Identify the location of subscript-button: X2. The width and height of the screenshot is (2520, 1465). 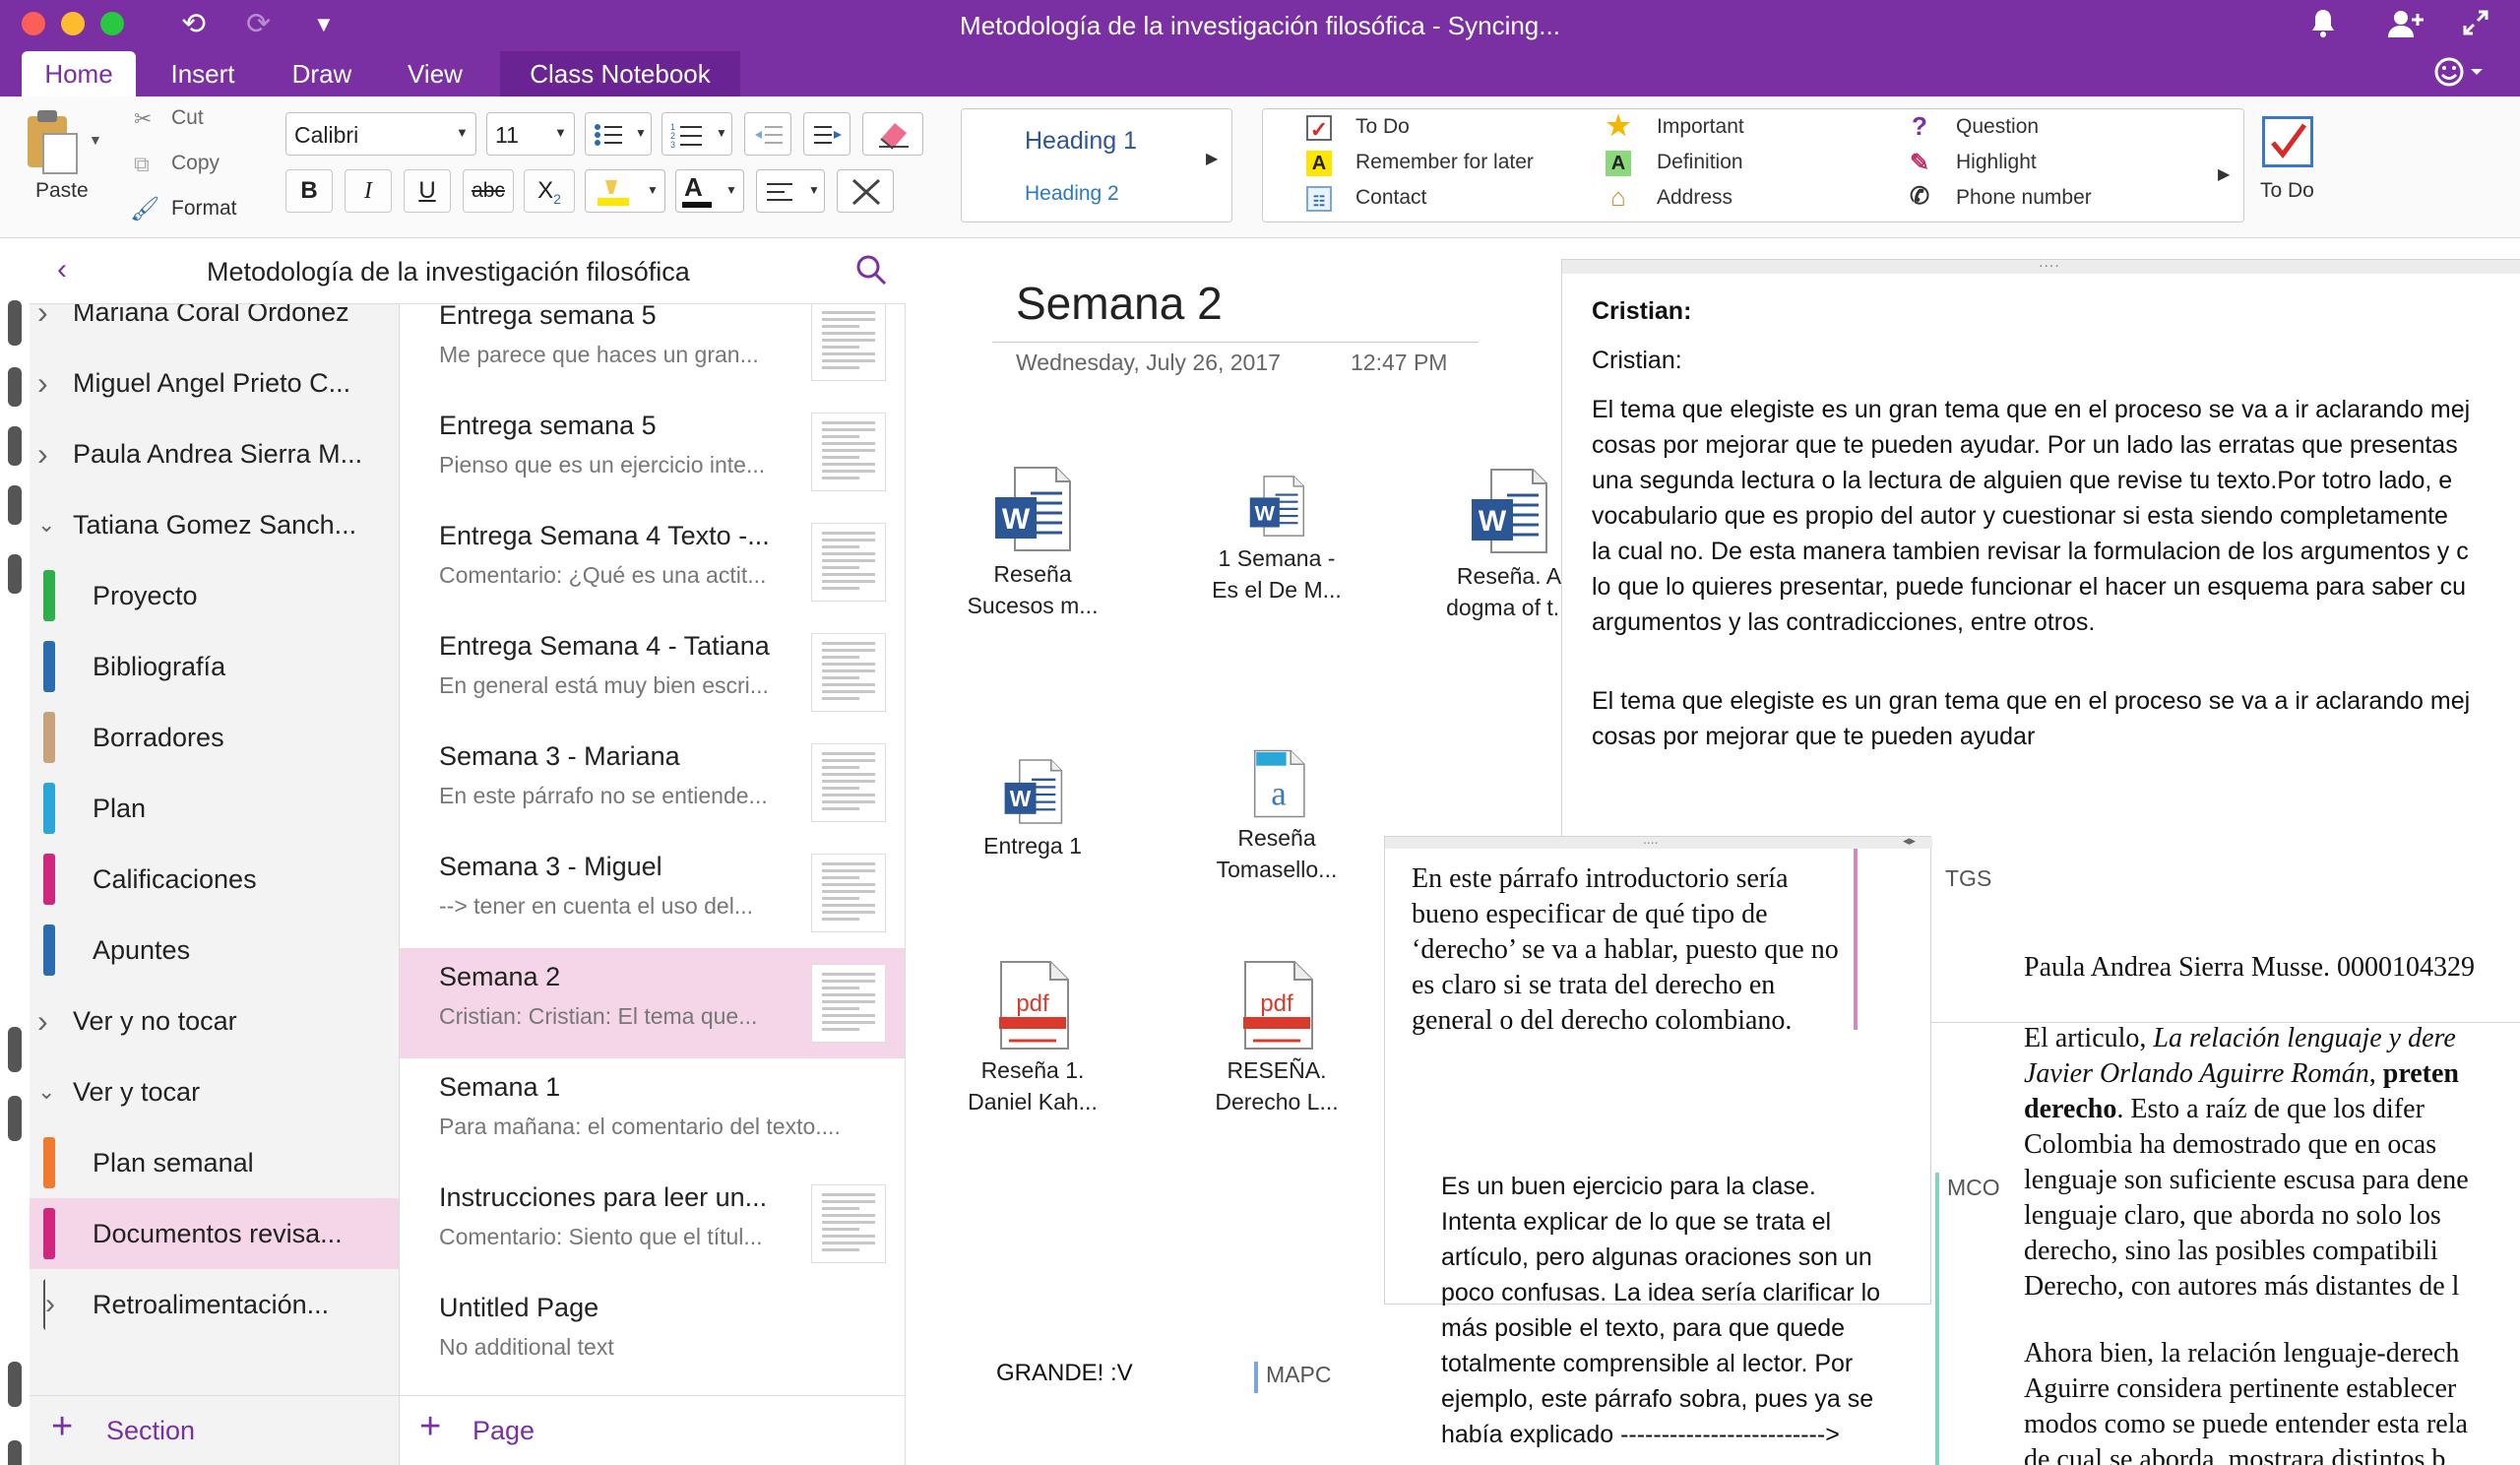
(549, 191).